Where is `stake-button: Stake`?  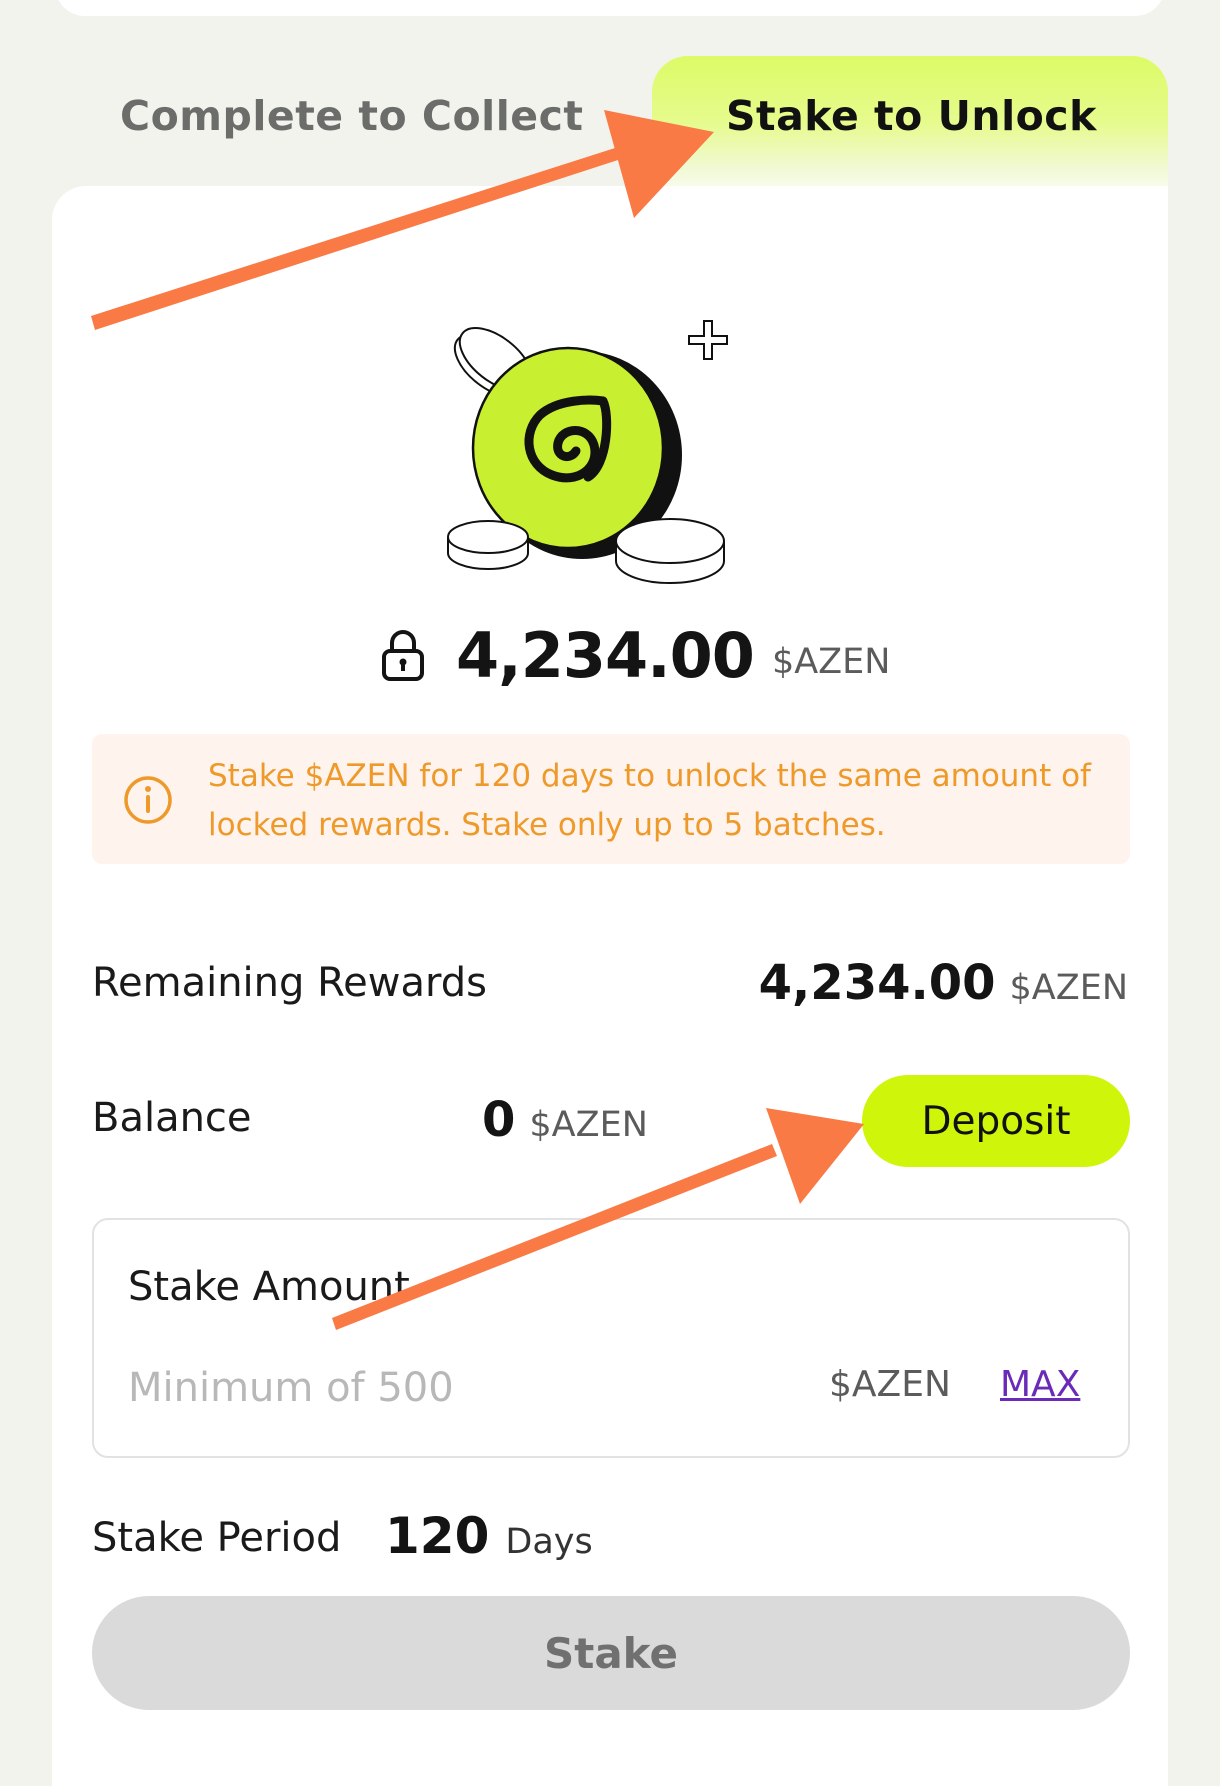
stake-button: Stake is located at coordinates (611, 1653).